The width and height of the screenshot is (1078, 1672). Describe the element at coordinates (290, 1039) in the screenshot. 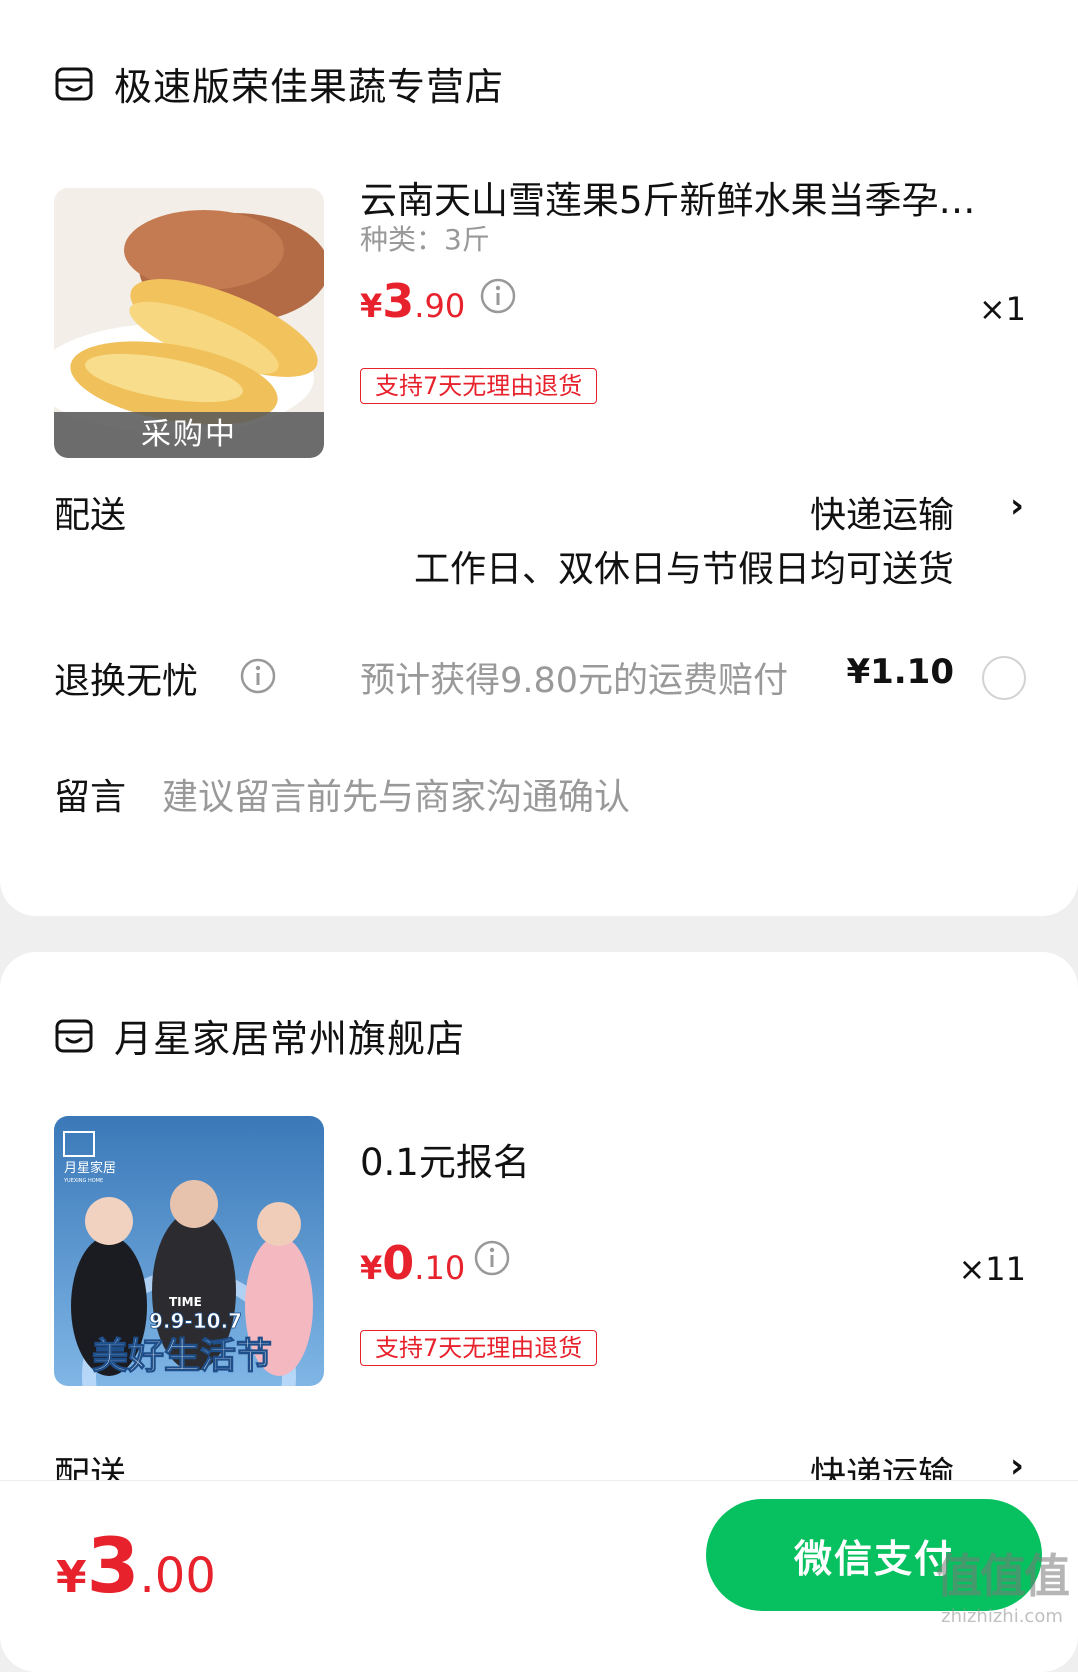

I see `shop-name: 月星家居常州旗舰店` at that location.